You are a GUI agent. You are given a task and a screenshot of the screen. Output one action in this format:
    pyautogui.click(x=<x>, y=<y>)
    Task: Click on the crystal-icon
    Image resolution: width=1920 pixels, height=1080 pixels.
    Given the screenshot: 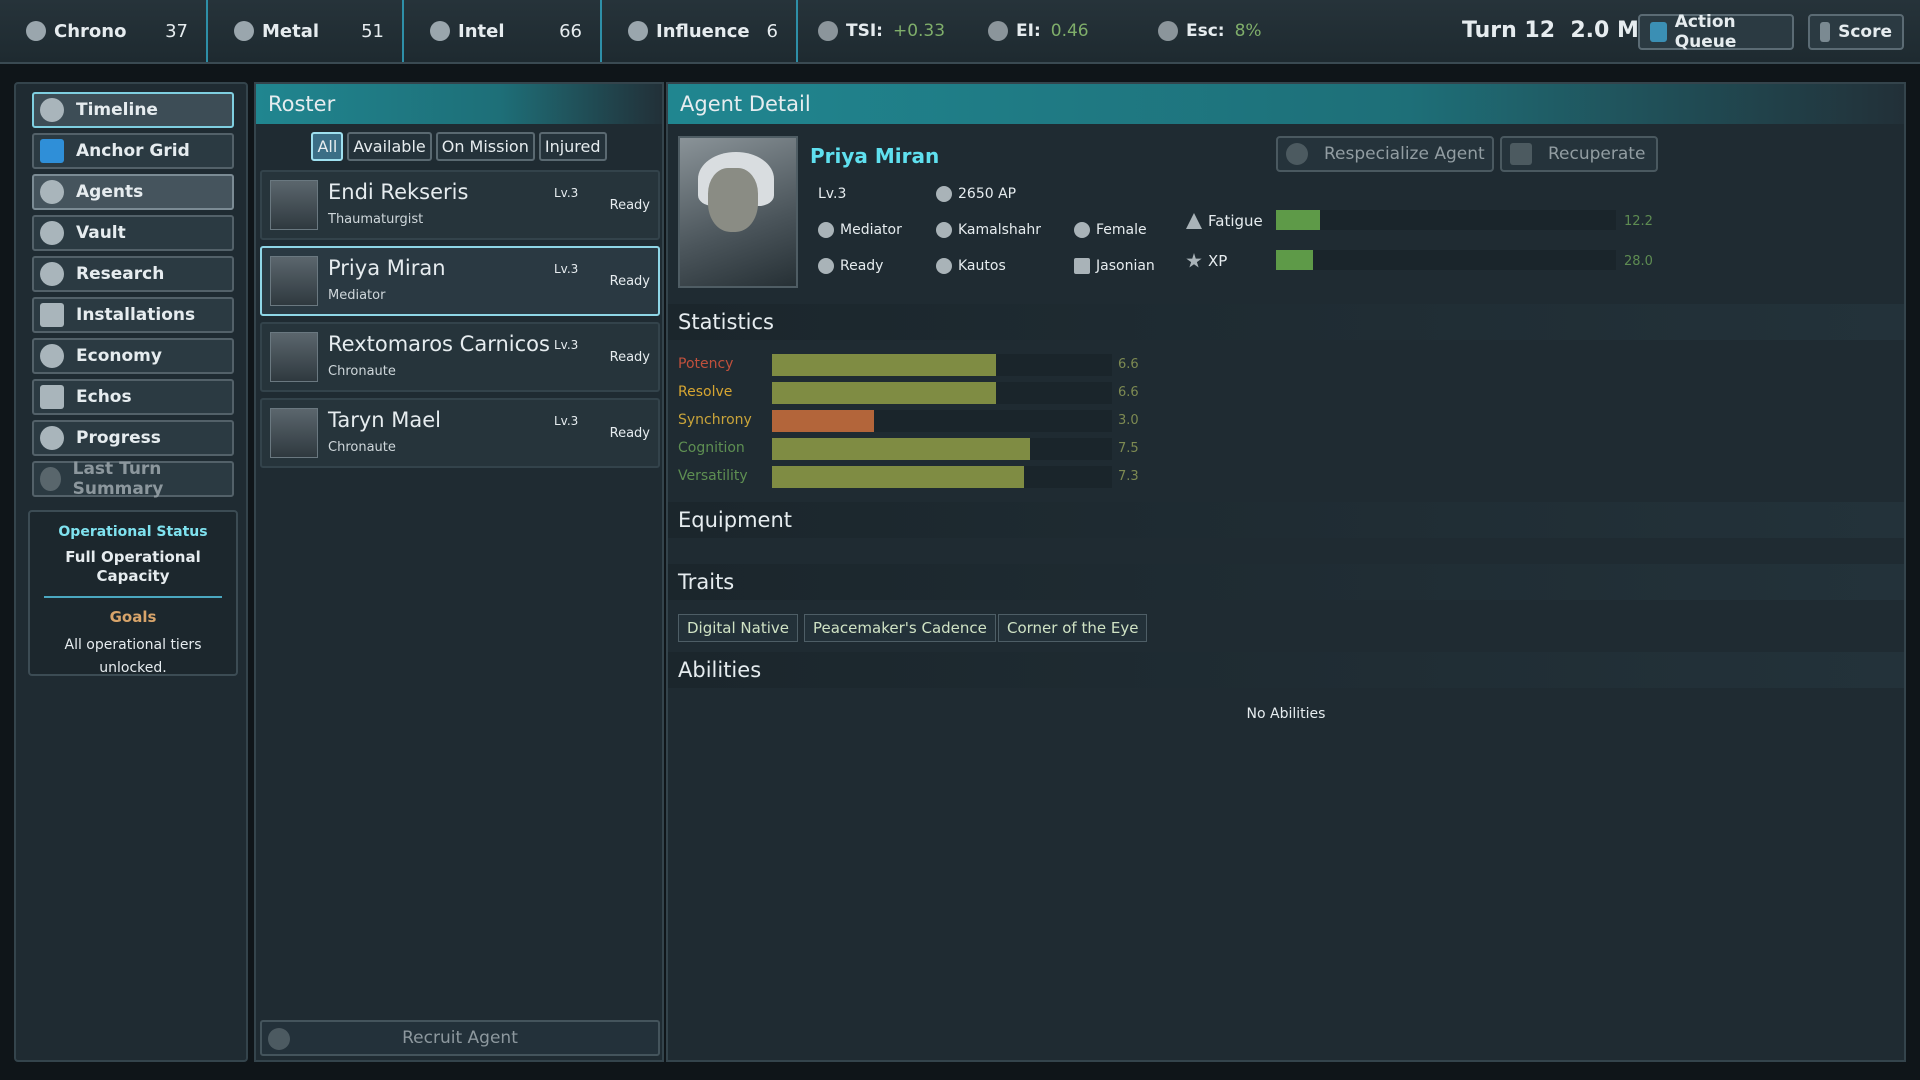 What is the action you would take?
    pyautogui.click(x=52, y=151)
    